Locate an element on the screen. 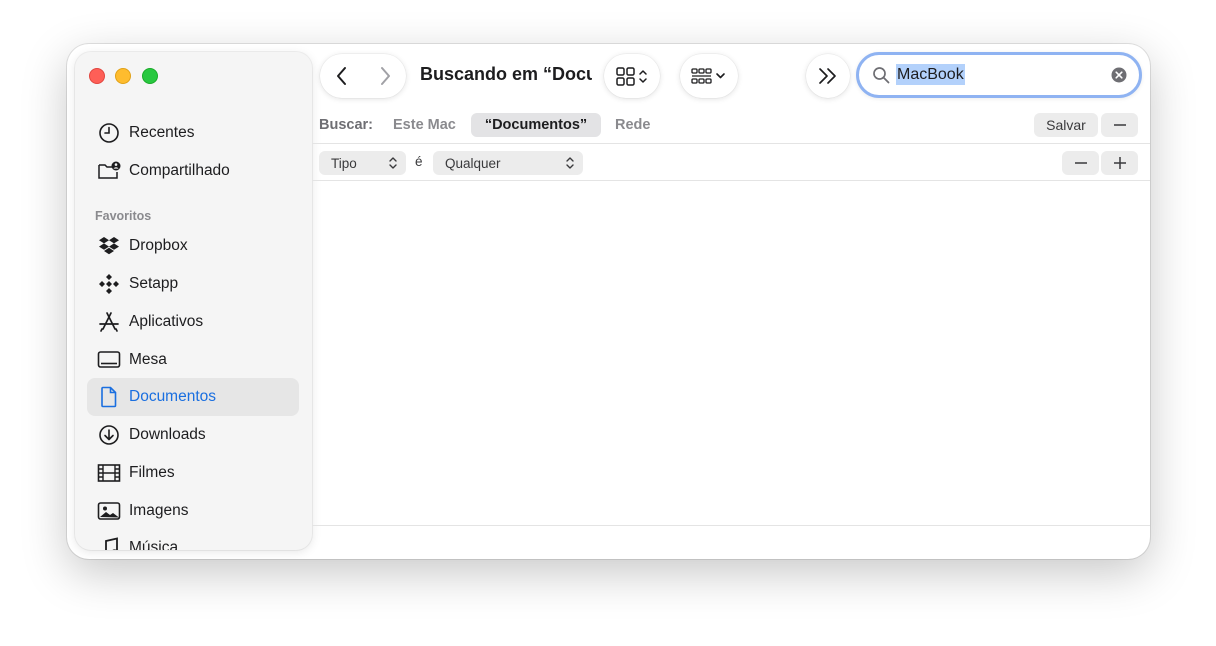 The image size is (1216, 646). sidebar-item-music: Música is located at coordinates (193, 539).